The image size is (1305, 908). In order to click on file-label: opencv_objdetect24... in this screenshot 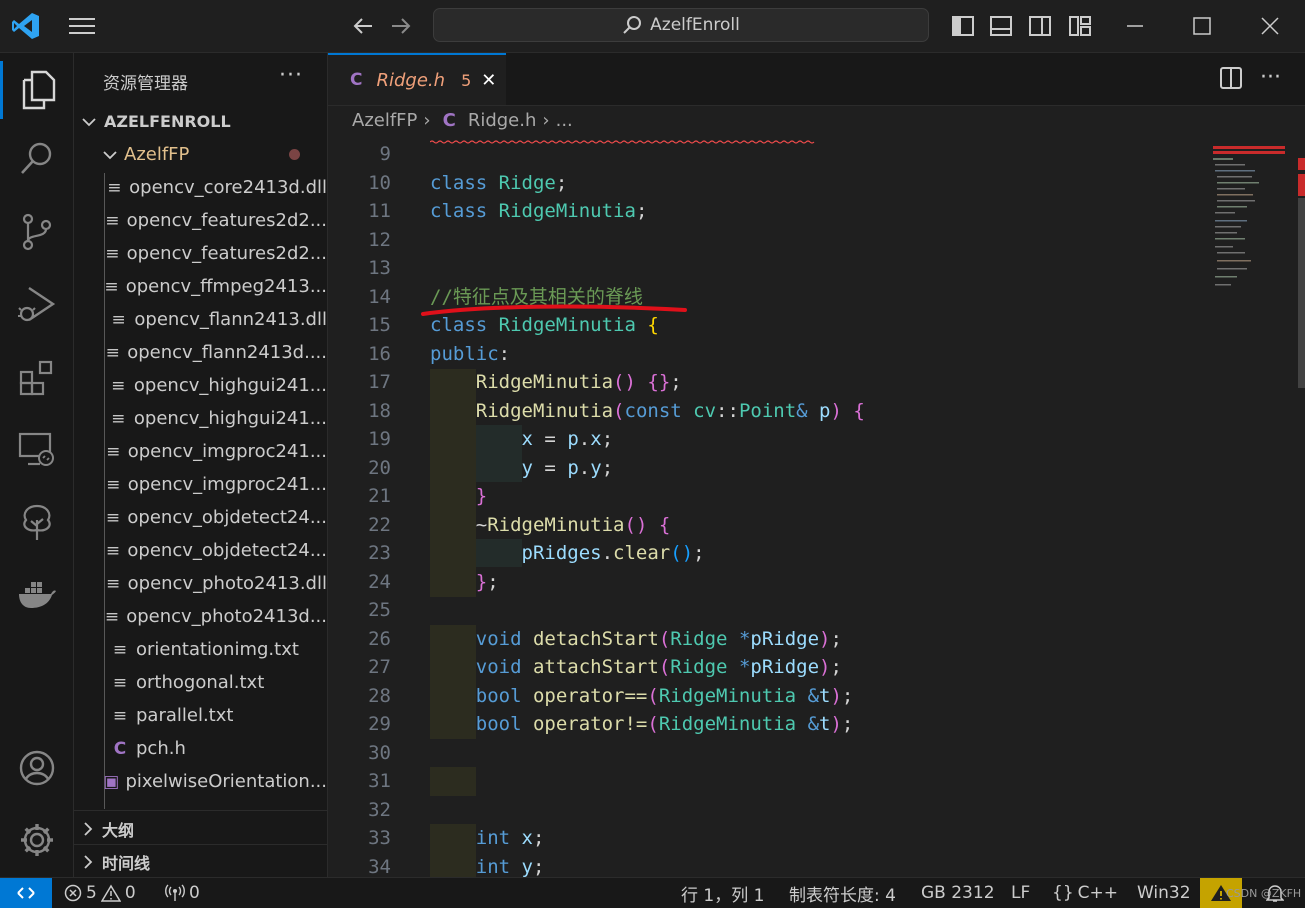, I will do `click(227, 517)`.